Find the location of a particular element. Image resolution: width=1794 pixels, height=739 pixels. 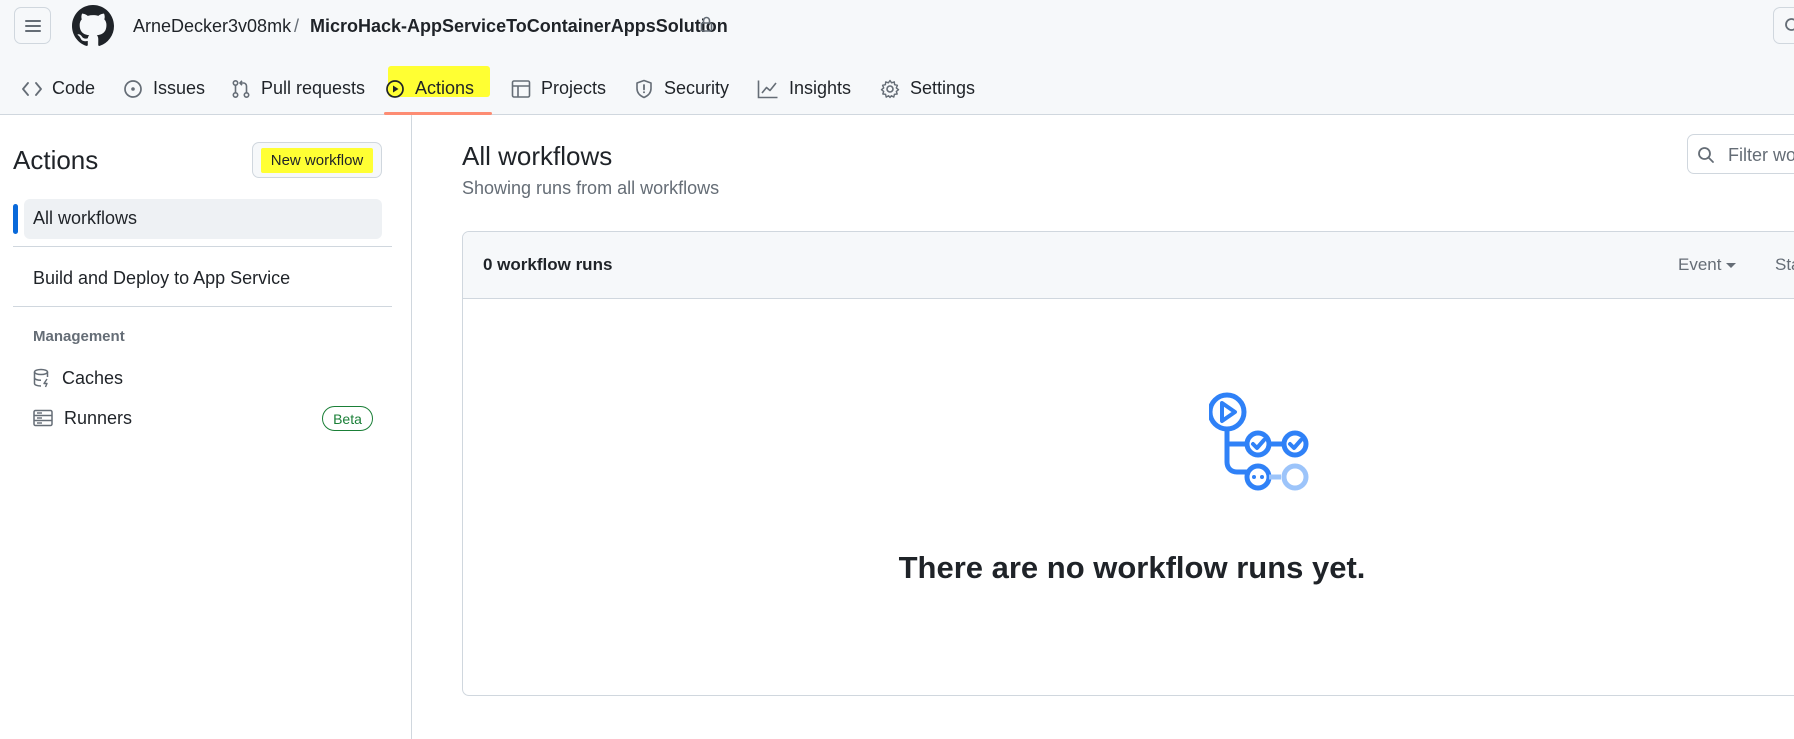

gear-icon is located at coordinates (890, 88).